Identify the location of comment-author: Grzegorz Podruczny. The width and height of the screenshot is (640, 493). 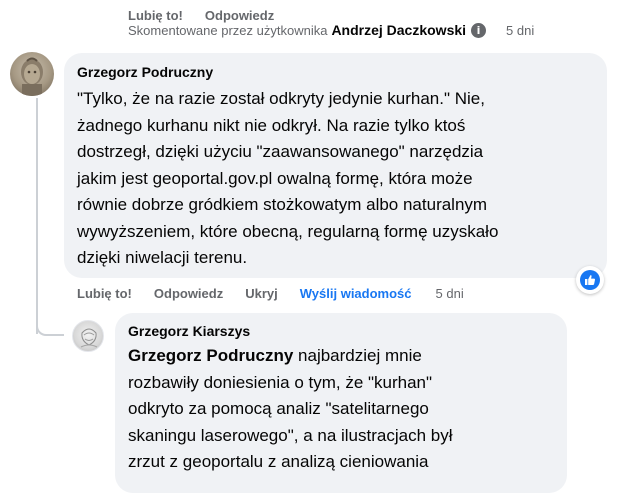
(335, 72).